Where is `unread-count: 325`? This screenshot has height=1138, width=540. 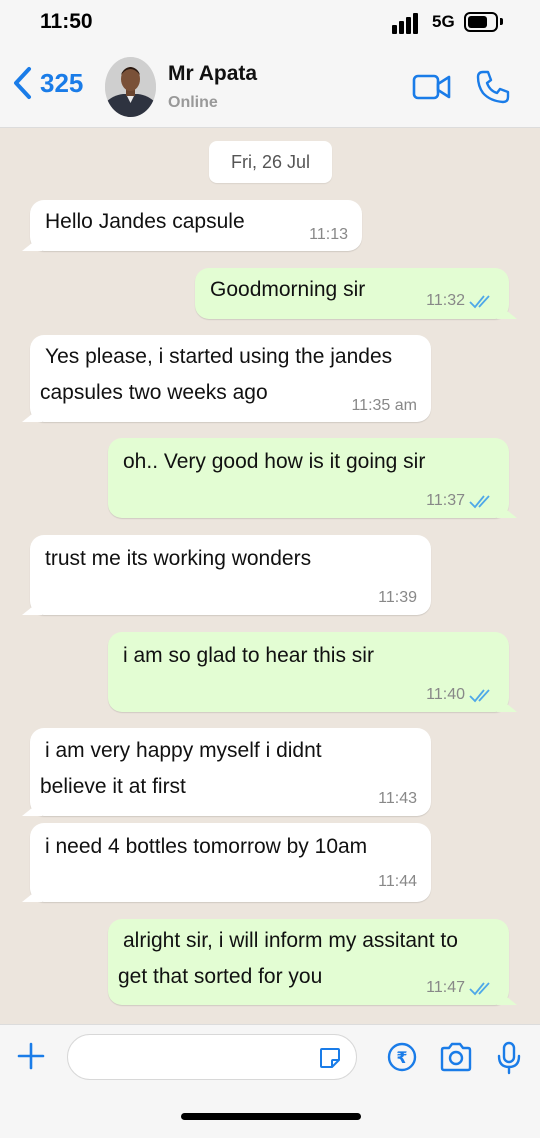 unread-count: 325 is located at coordinates (62, 82).